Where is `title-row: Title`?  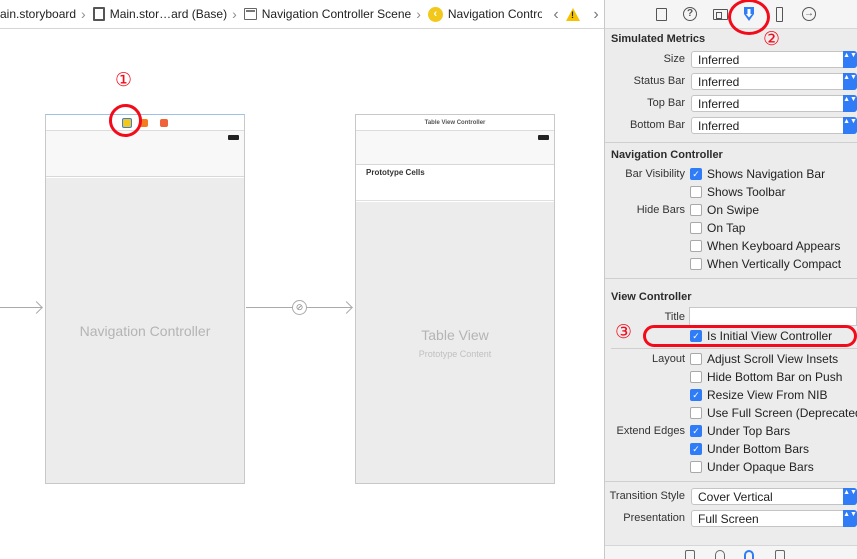 title-row: Title is located at coordinates (731, 315).